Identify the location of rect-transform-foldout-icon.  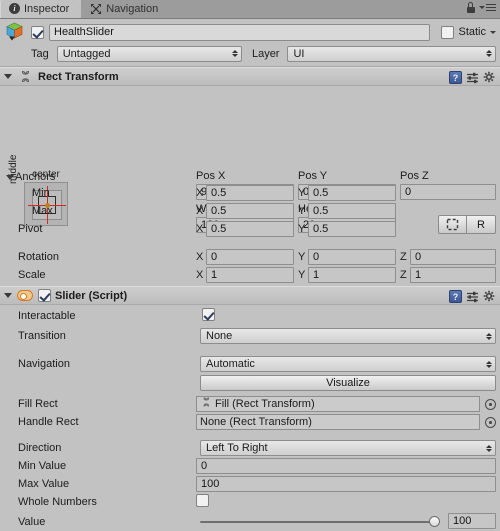
(8, 76).